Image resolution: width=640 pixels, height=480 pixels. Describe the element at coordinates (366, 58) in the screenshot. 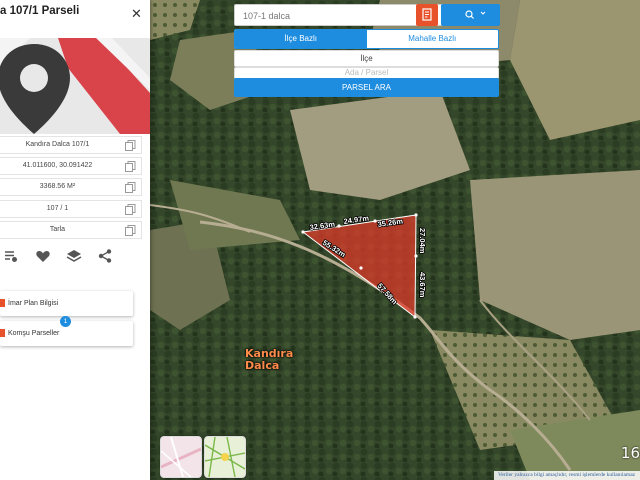

I see `district-select: İlçe` at that location.